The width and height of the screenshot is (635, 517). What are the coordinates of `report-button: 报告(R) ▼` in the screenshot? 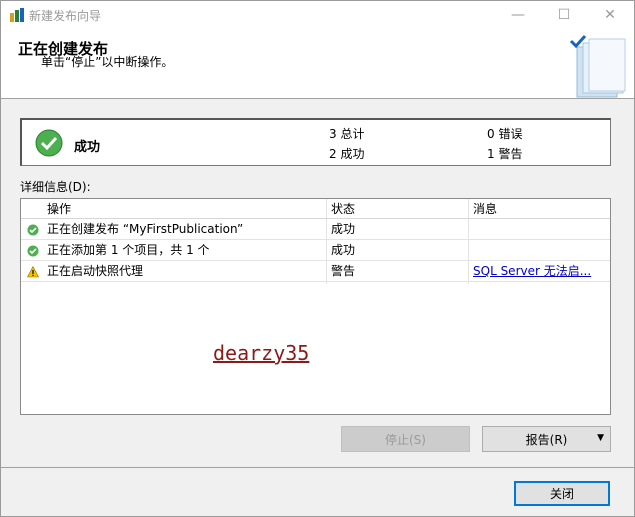 It's located at (546, 439).